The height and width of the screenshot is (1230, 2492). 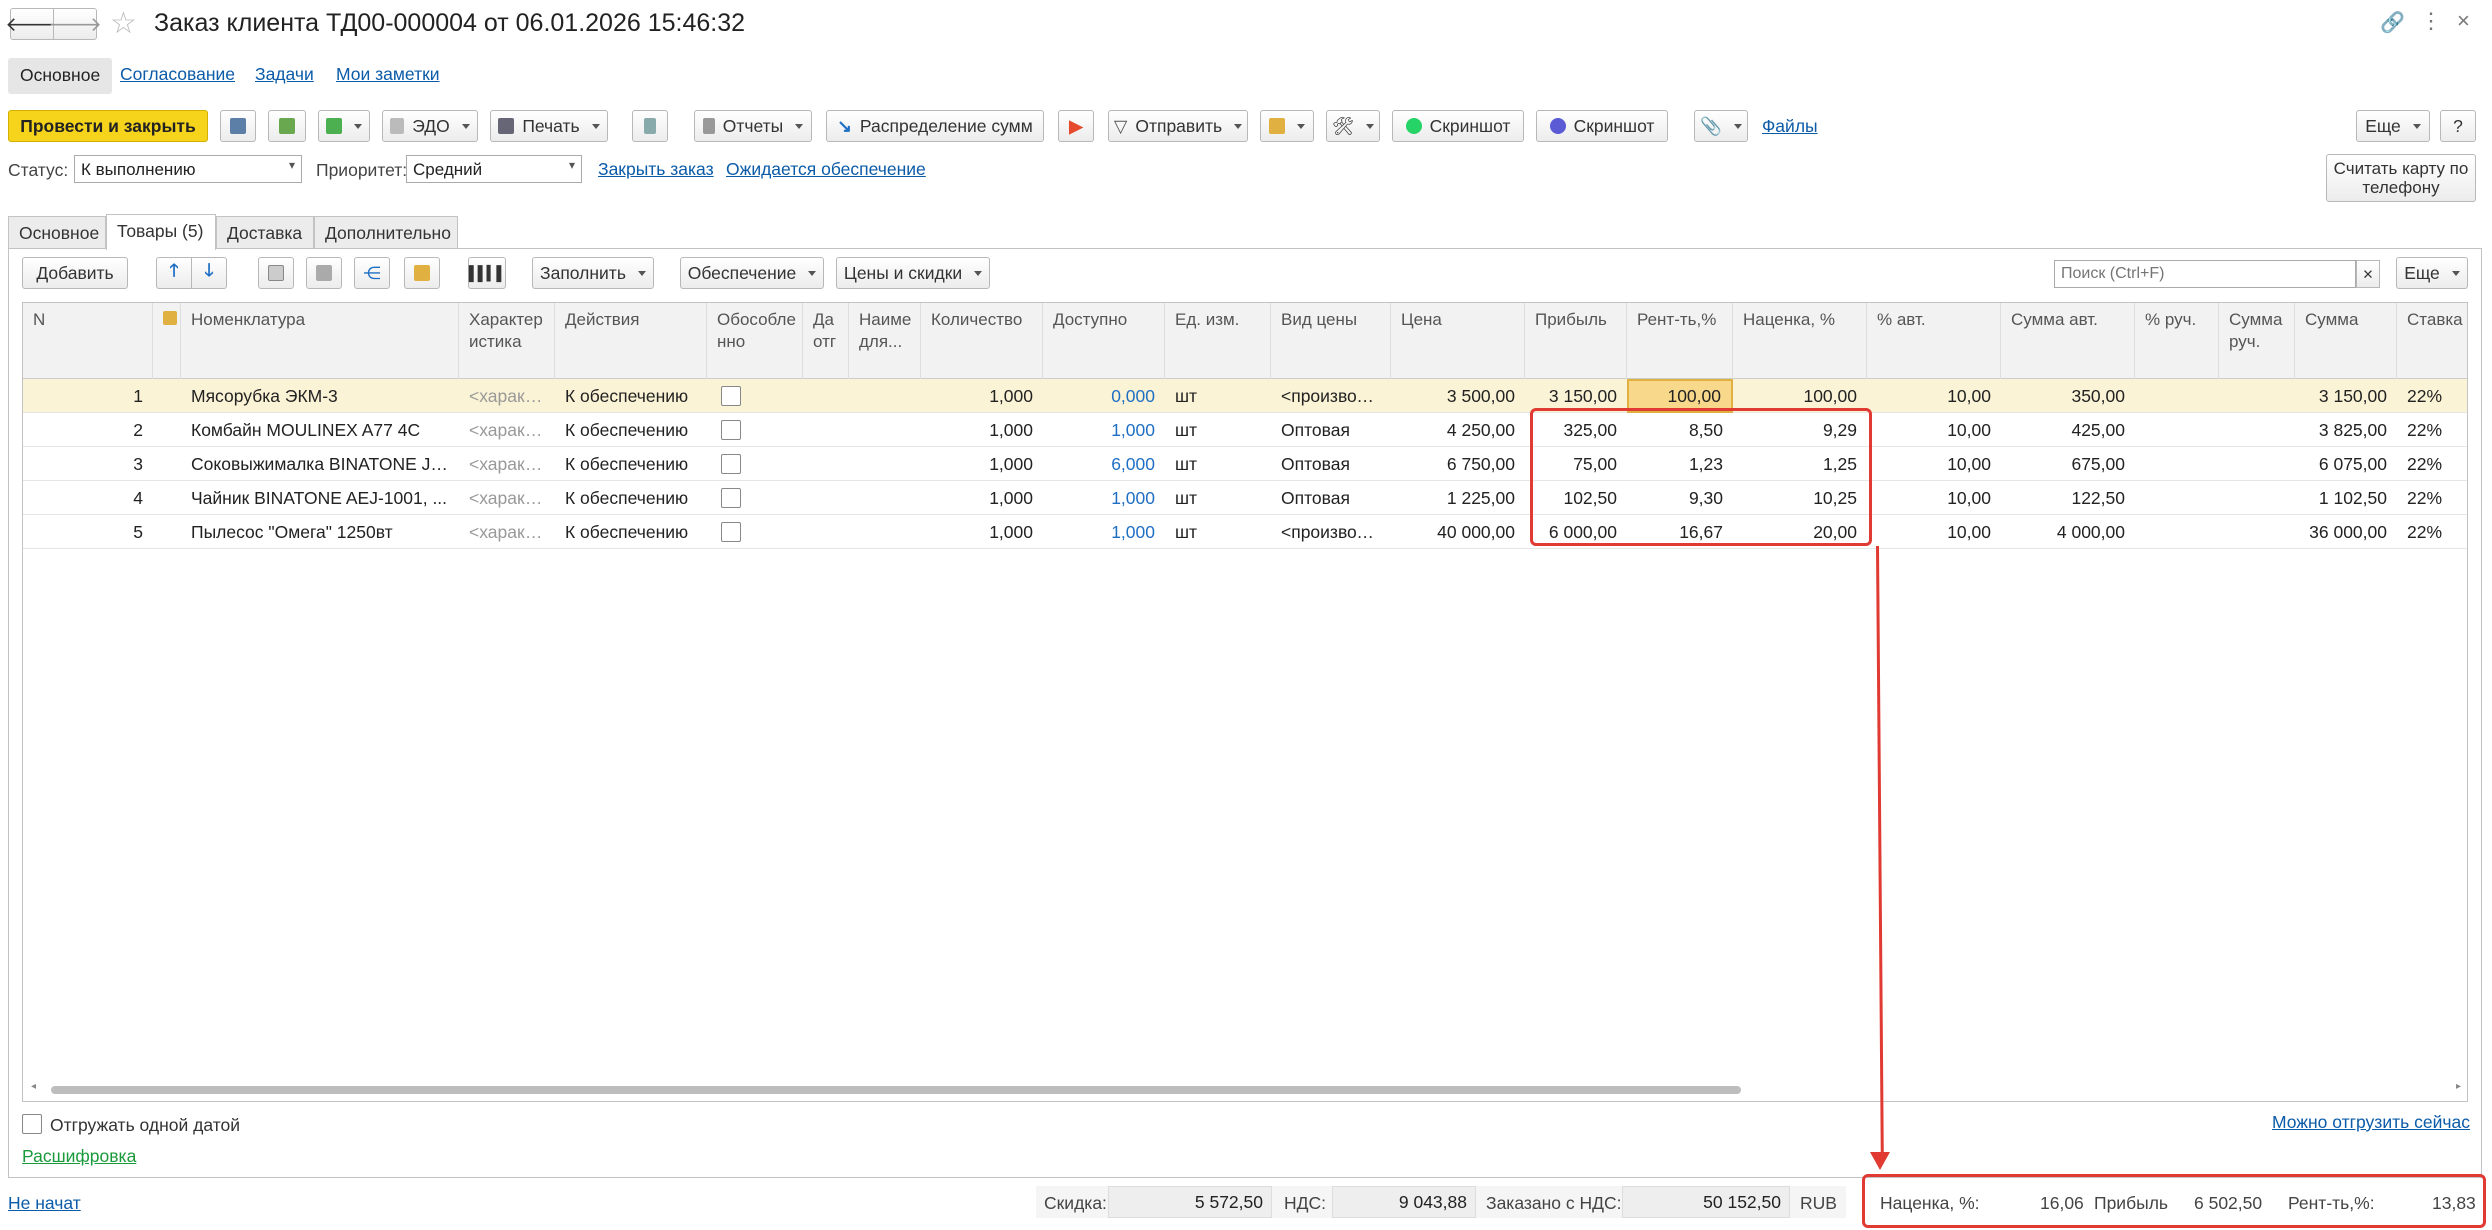 What do you see at coordinates (320, 396) in the screenshot?
I see `cell-name: Мясорубка ЭКМ-3` at bounding box center [320, 396].